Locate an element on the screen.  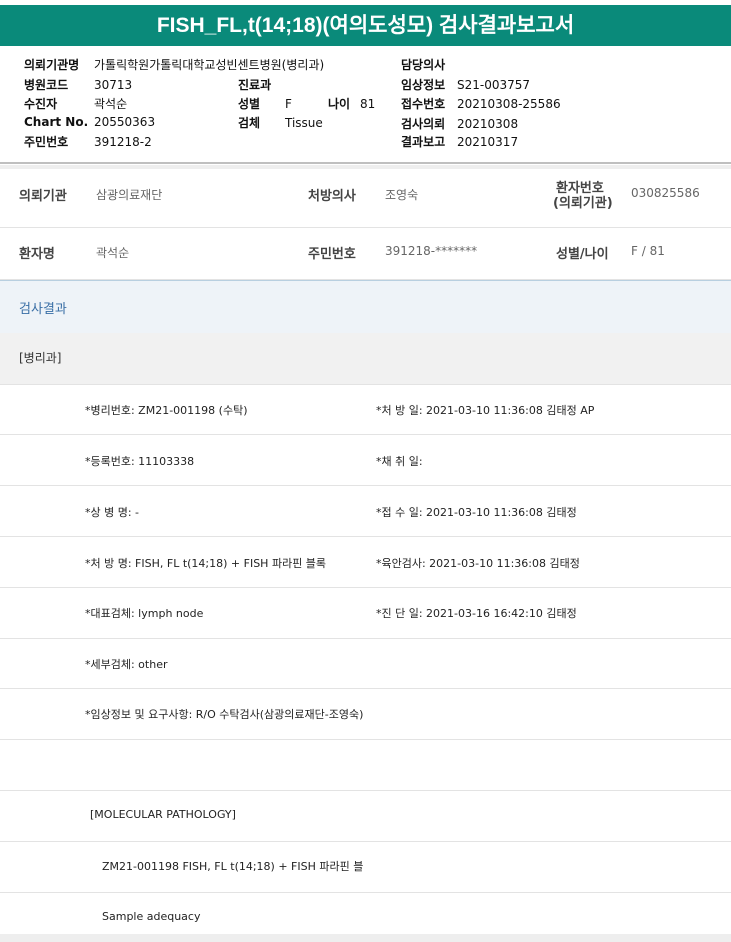
pathology-subsection-title: [병리과] is located at coordinates (40, 358).